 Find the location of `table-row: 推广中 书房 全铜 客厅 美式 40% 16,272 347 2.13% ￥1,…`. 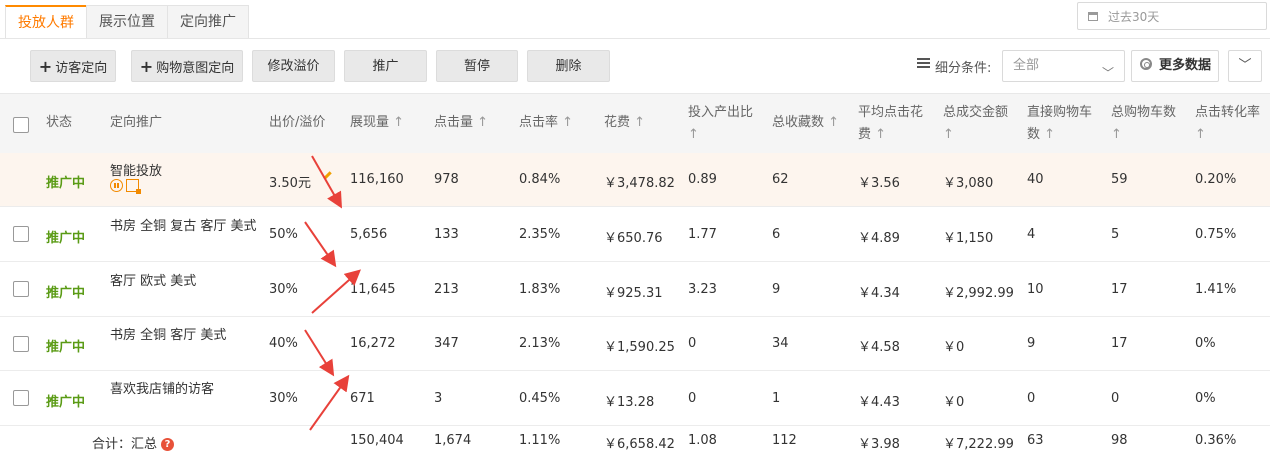

table-row: 推广中 书房 全铜 客厅 美式 40% 16,272 347 2.13% ￥1,… is located at coordinates (635, 344).